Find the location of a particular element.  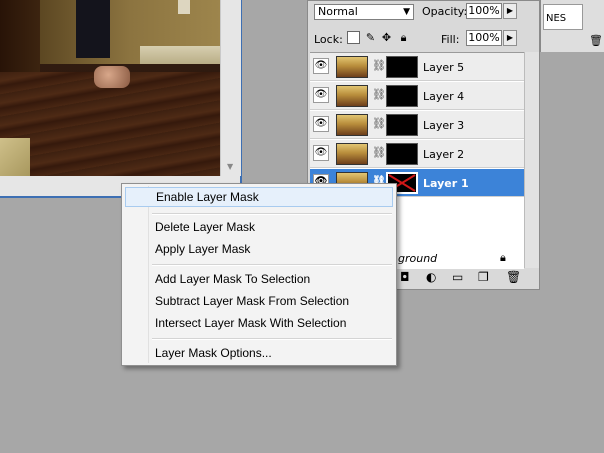

blend-mode-select: Normal ▼ is located at coordinates (364, 12).